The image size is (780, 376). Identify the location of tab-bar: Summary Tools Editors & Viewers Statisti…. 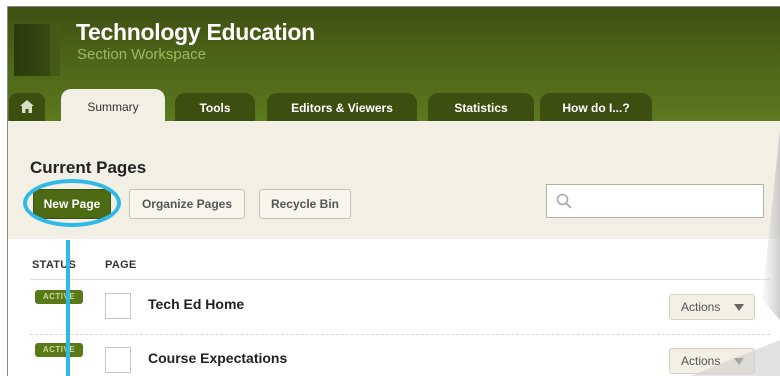
(394, 104).